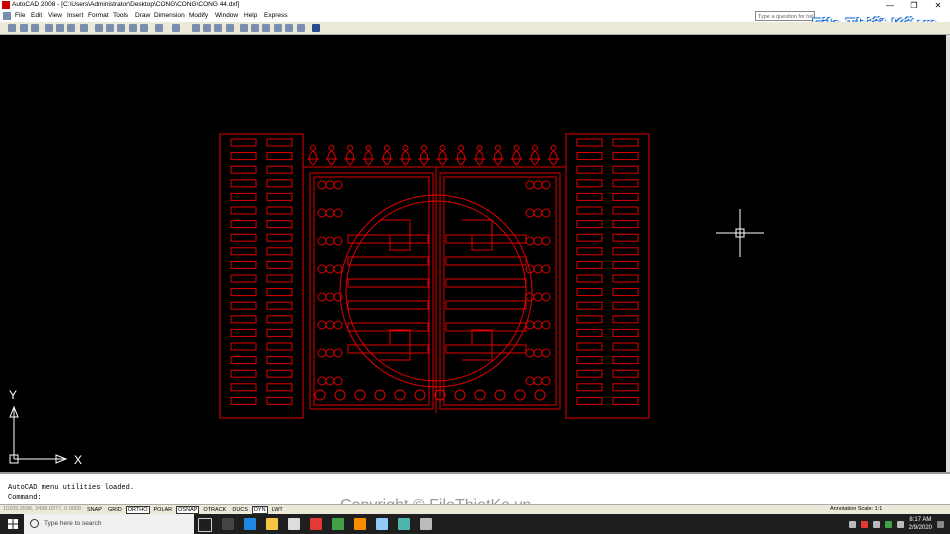  What do you see at coordinates (214, 510) in the screenshot?
I see `toggle-otrack: OTRACK` at bounding box center [214, 510].